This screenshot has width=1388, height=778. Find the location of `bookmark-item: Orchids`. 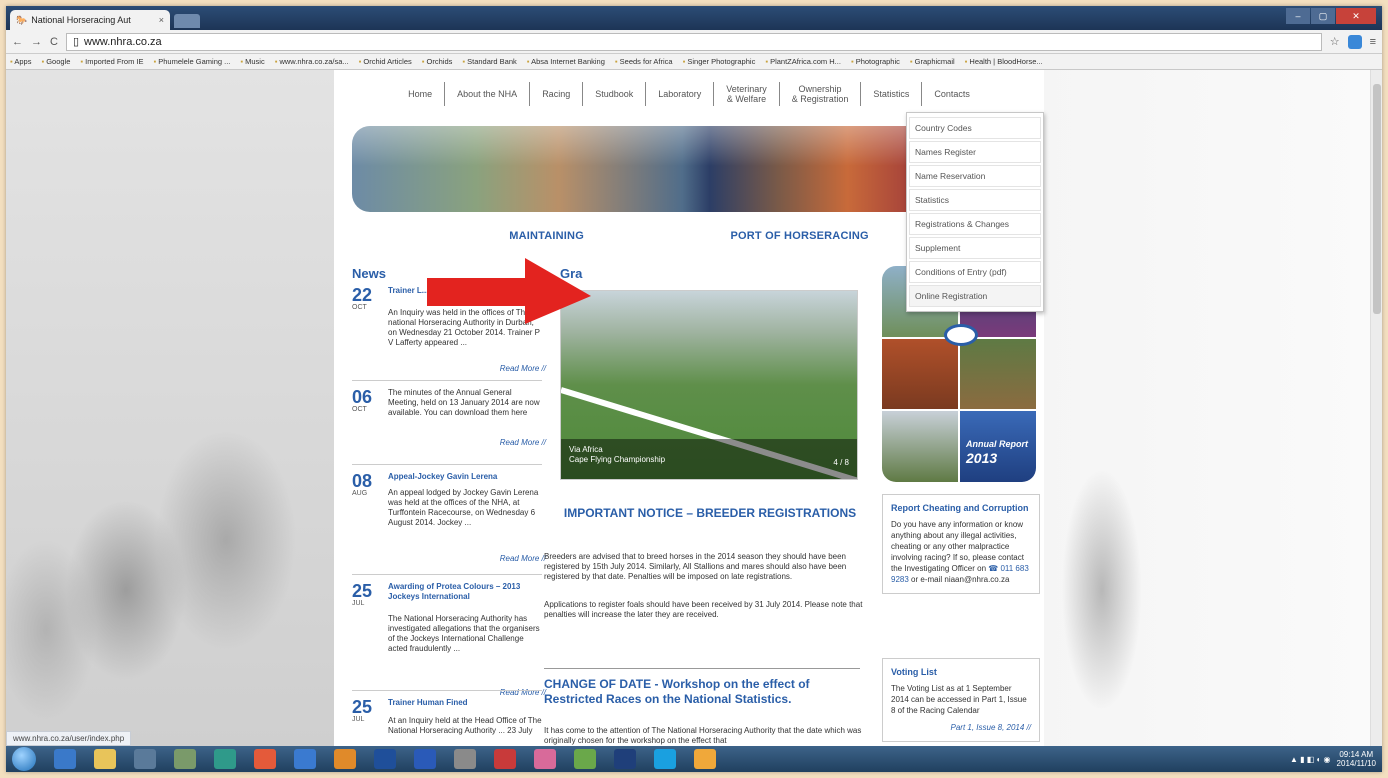

bookmark-item: Orchids is located at coordinates (437, 61).